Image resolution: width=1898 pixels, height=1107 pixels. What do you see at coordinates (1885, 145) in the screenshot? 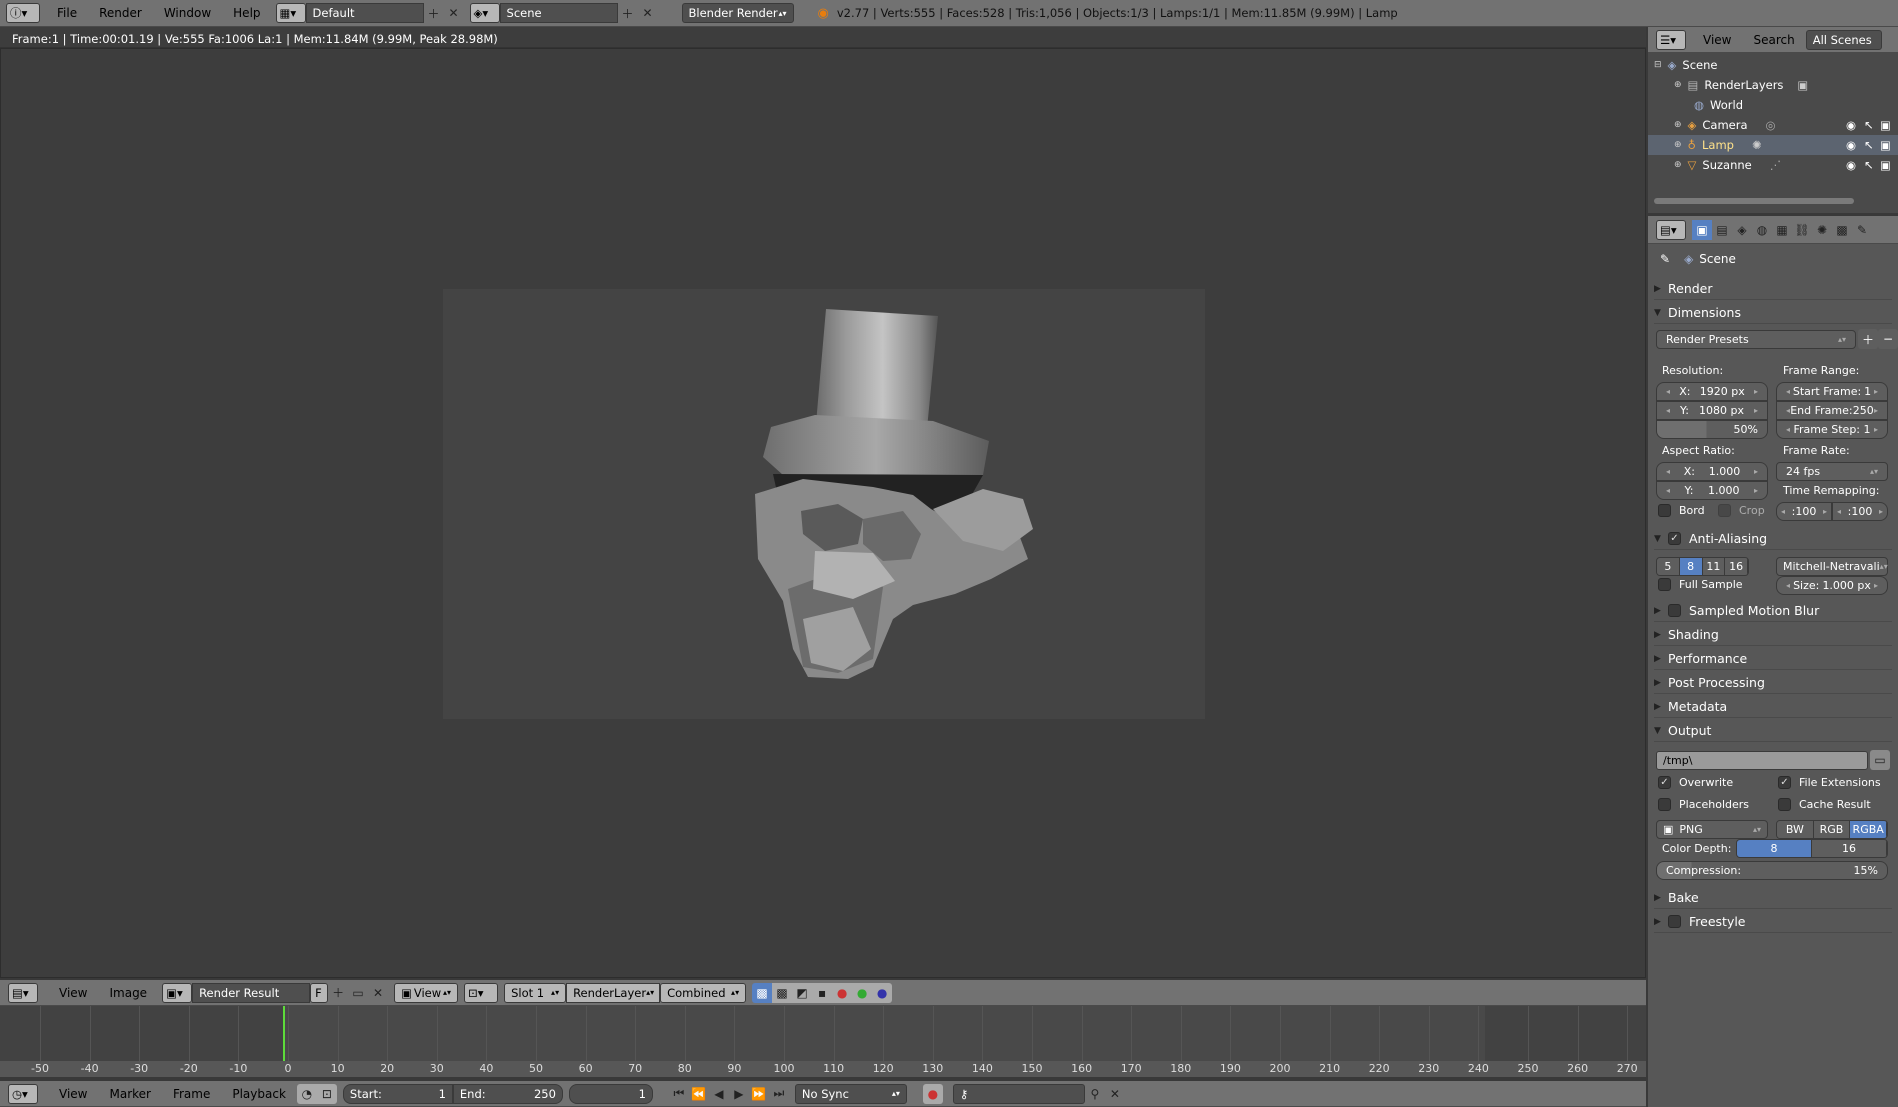
I see `render-camera-icon: ▣` at bounding box center [1885, 145].